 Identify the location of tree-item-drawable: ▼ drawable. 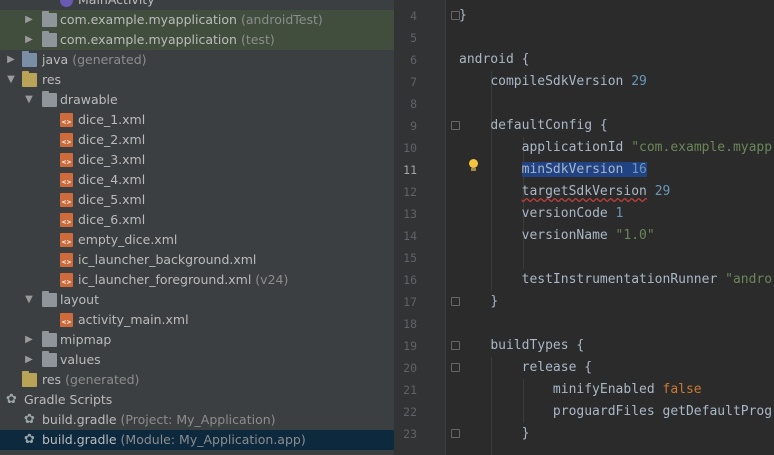
(197, 100).